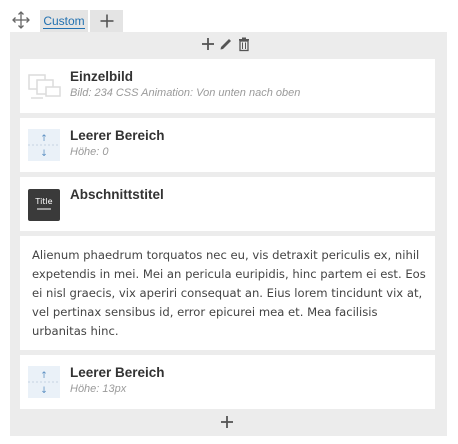 The width and height of the screenshot is (458, 444). What do you see at coordinates (227, 45) in the screenshot?
I see `pencil-icon` at bounding box center [227, 45].